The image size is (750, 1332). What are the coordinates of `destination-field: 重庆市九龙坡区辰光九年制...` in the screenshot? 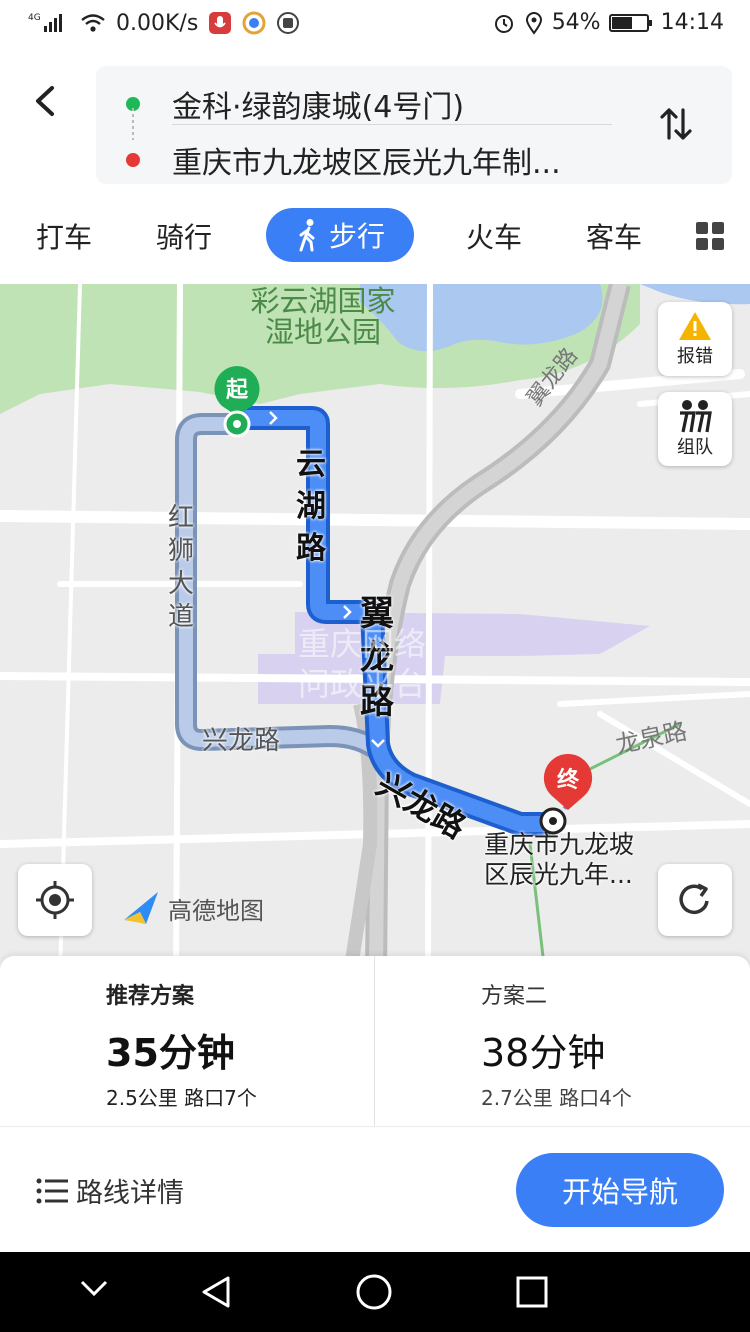 It's located at (343, 160).